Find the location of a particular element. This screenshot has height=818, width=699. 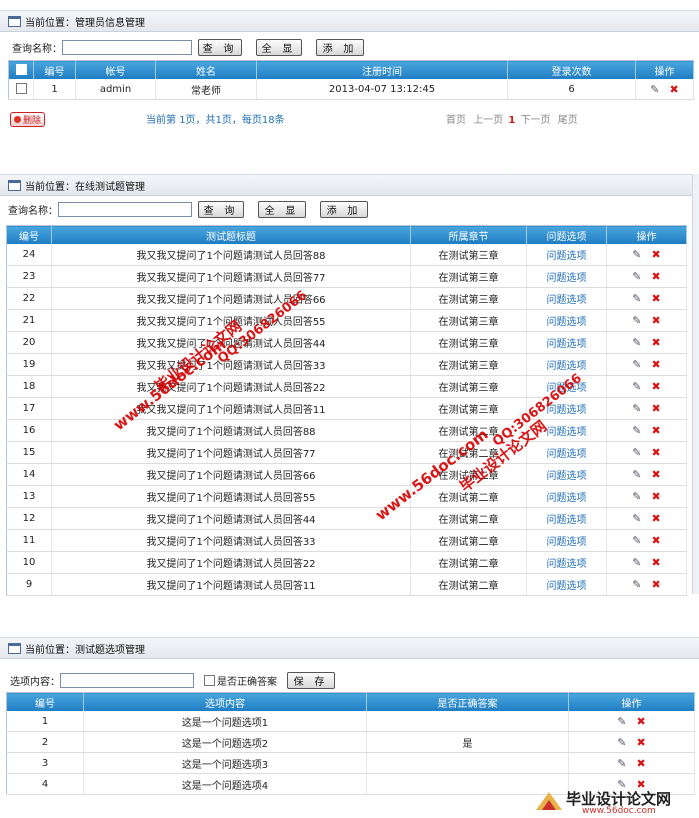

select-all-checkbox is located at coordinates (21, 70).